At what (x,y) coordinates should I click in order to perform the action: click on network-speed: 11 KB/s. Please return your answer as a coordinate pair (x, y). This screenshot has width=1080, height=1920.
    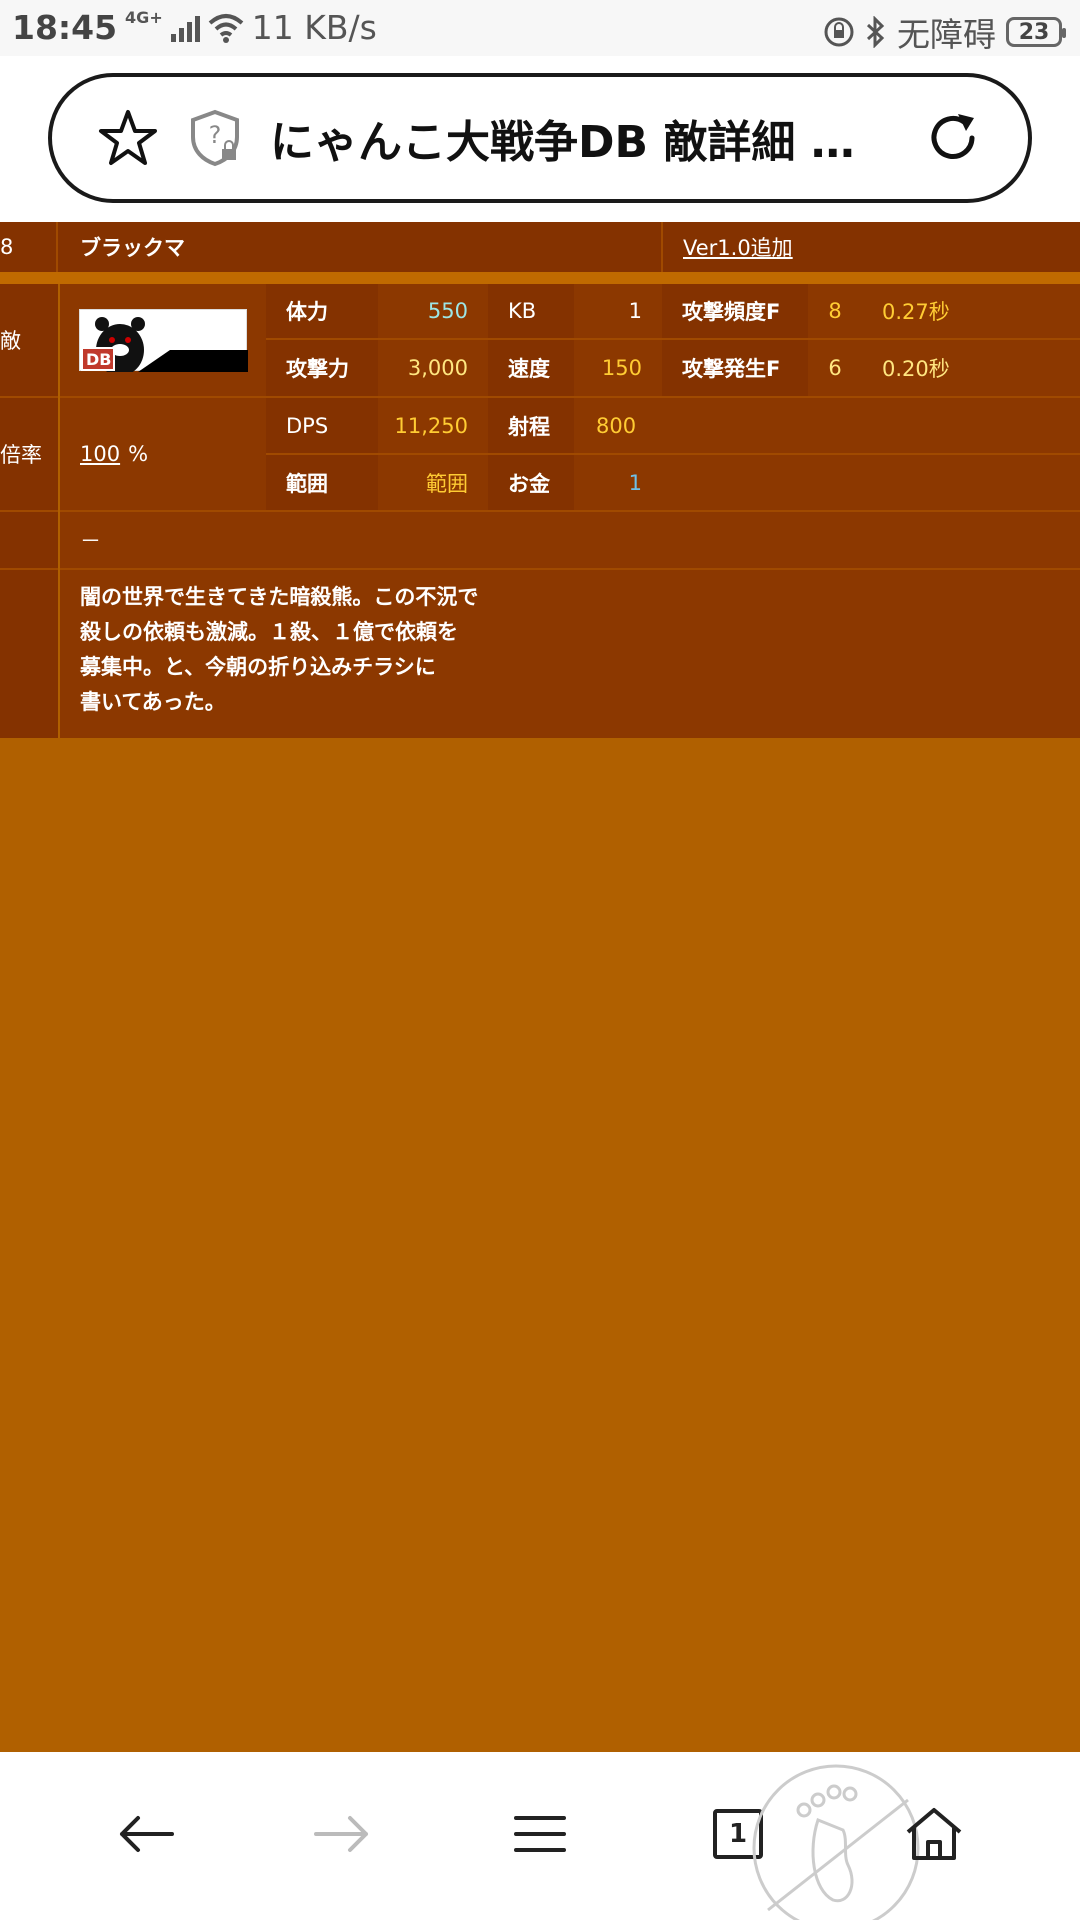
    Looking at the image, I should click on (314, 27).